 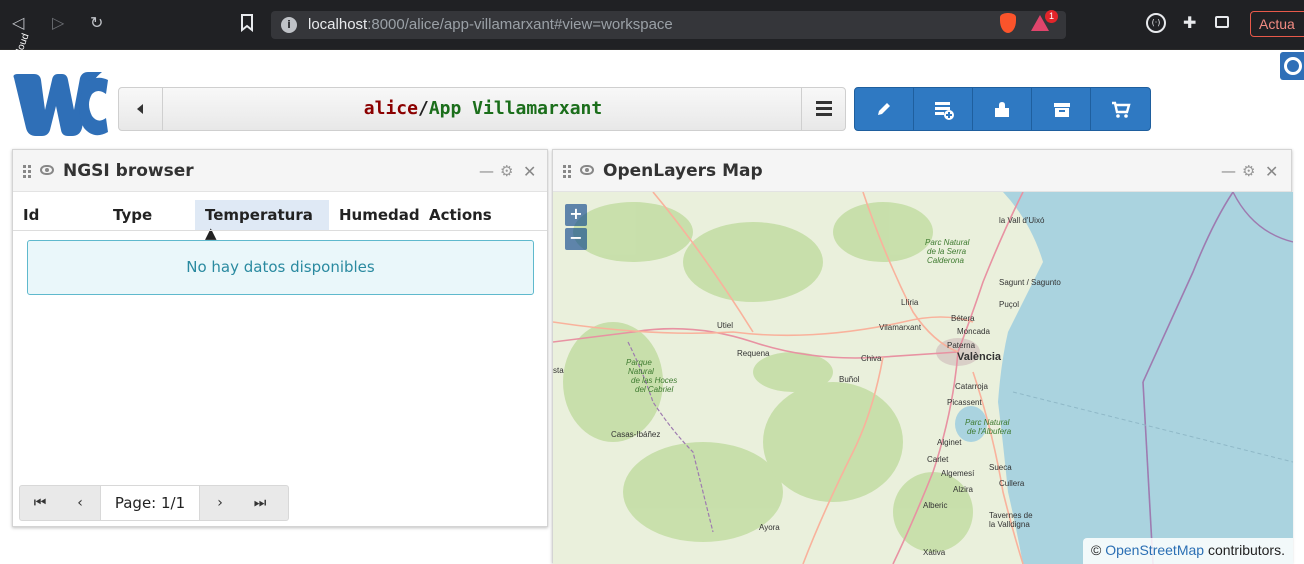 I want to click on reload-icon: ↻, so click(x=96, y=23).